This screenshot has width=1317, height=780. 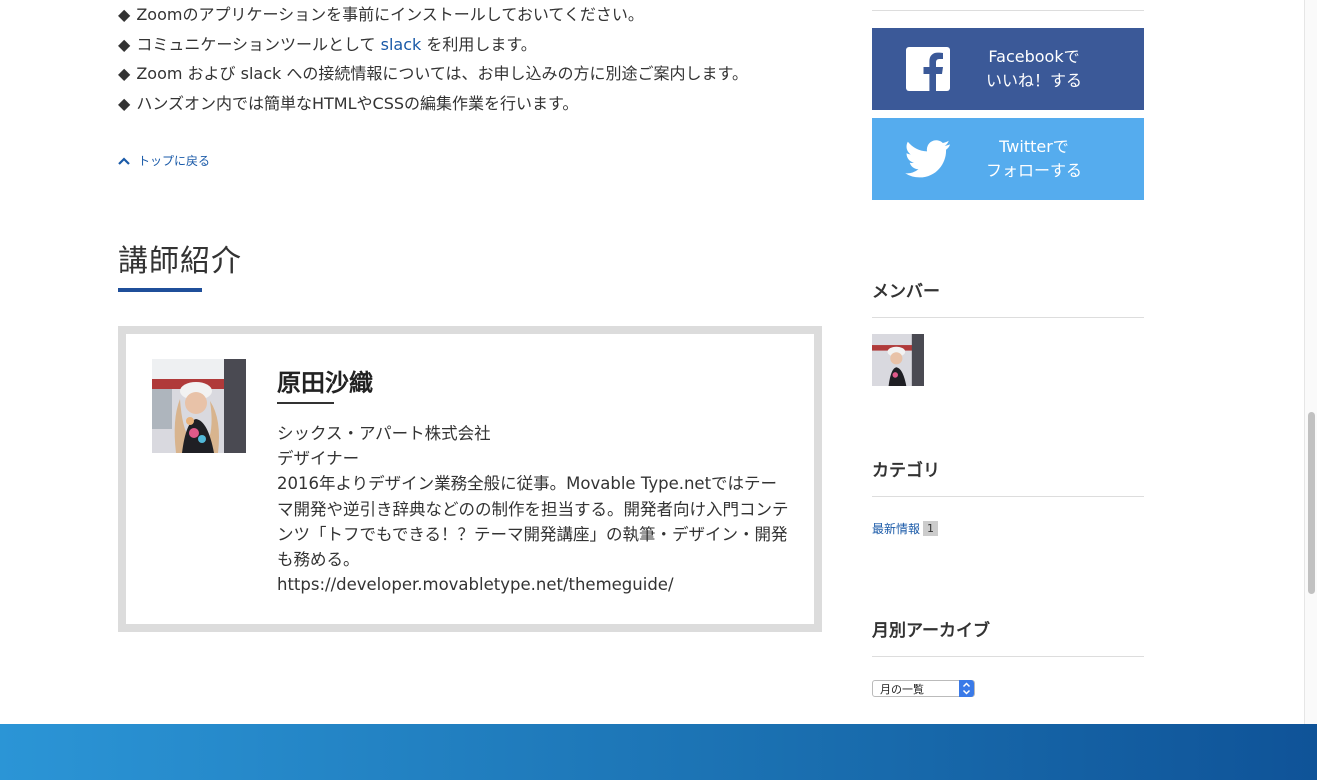 What do you see at coordinates (658, 752) in the screenshot?
I see `footer` at bounding box center [658, 752].